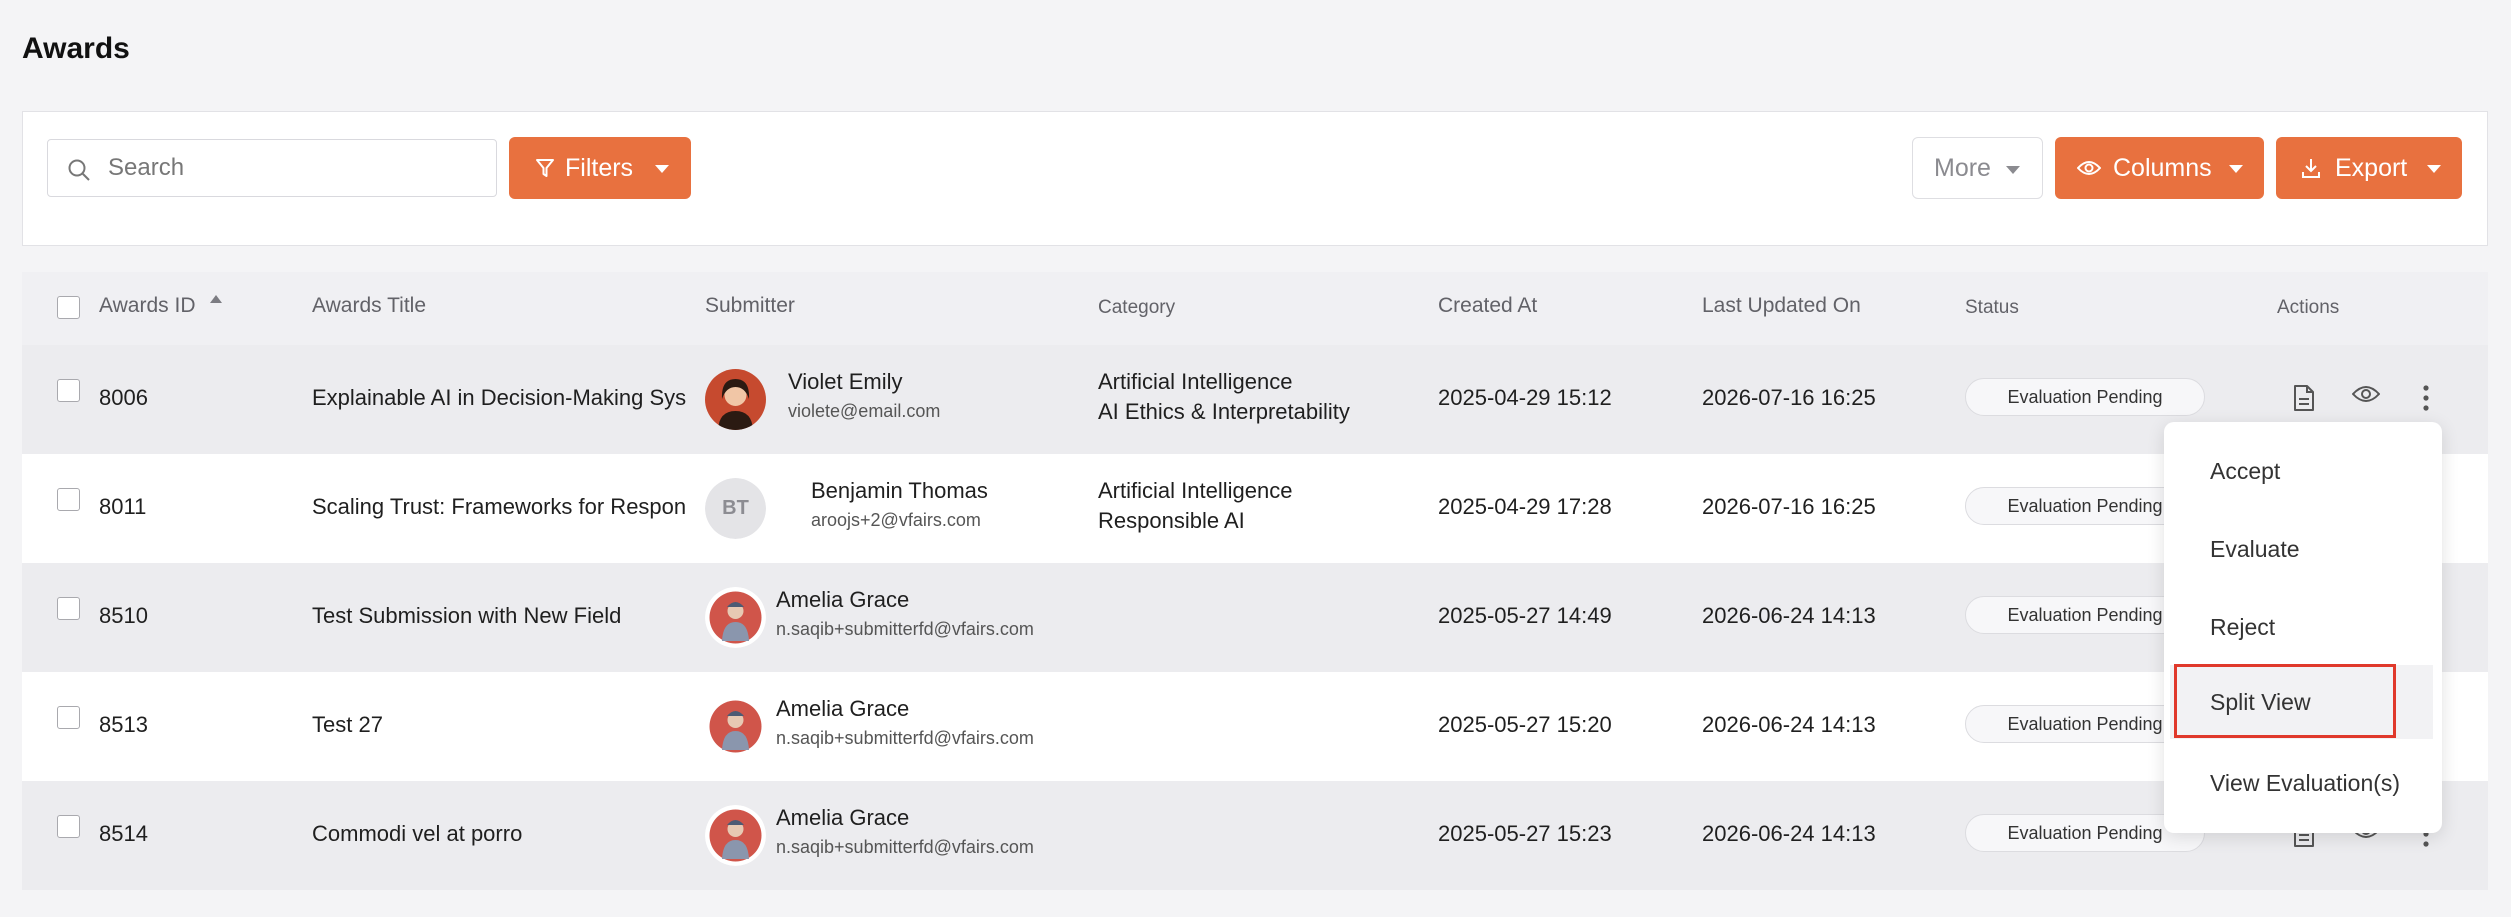 This screenshot has width=2511, height=917. I want to click on export-button: Export, so click(2369, 168).